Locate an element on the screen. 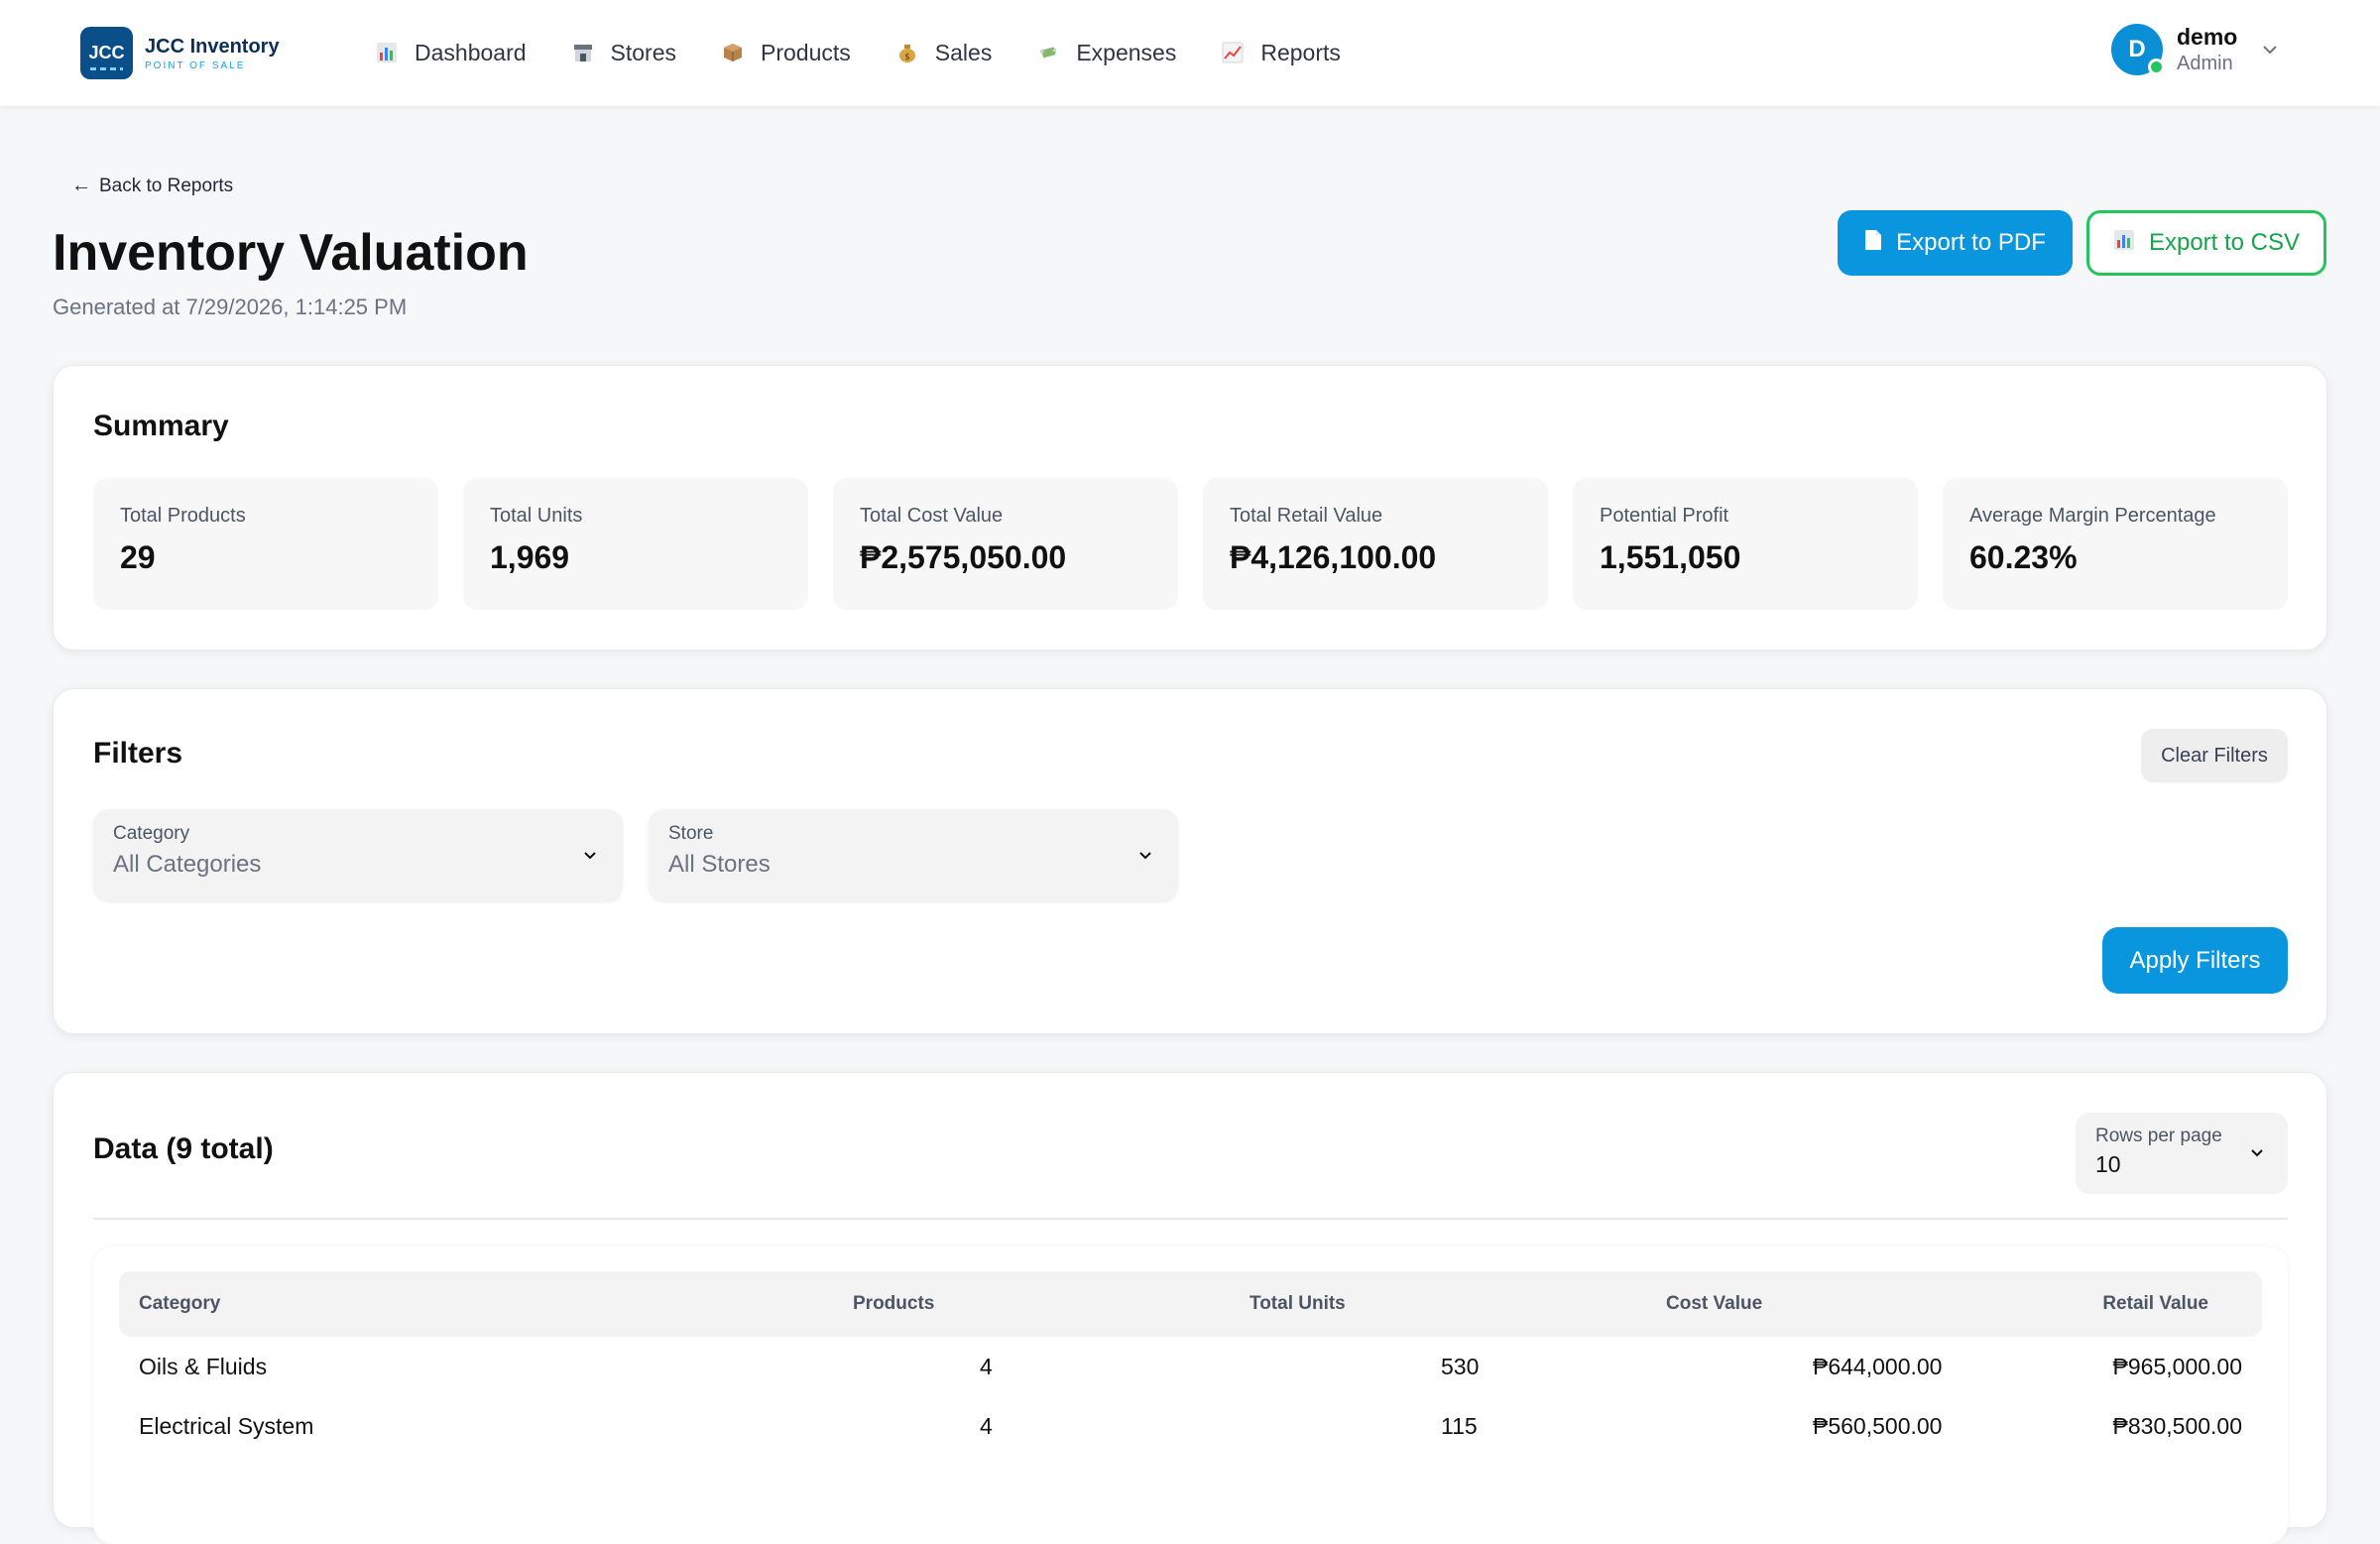 This screenshot has height=1544, width=2380. cell-category: Electrical System is located at coordinates (226, 1425).